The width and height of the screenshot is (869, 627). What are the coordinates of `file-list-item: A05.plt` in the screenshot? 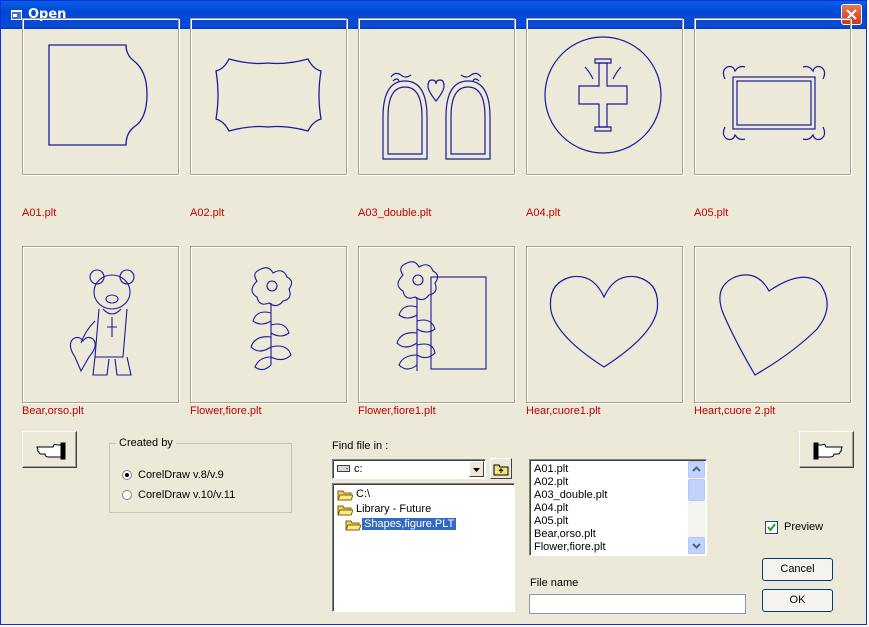 It's located at (551, 521).